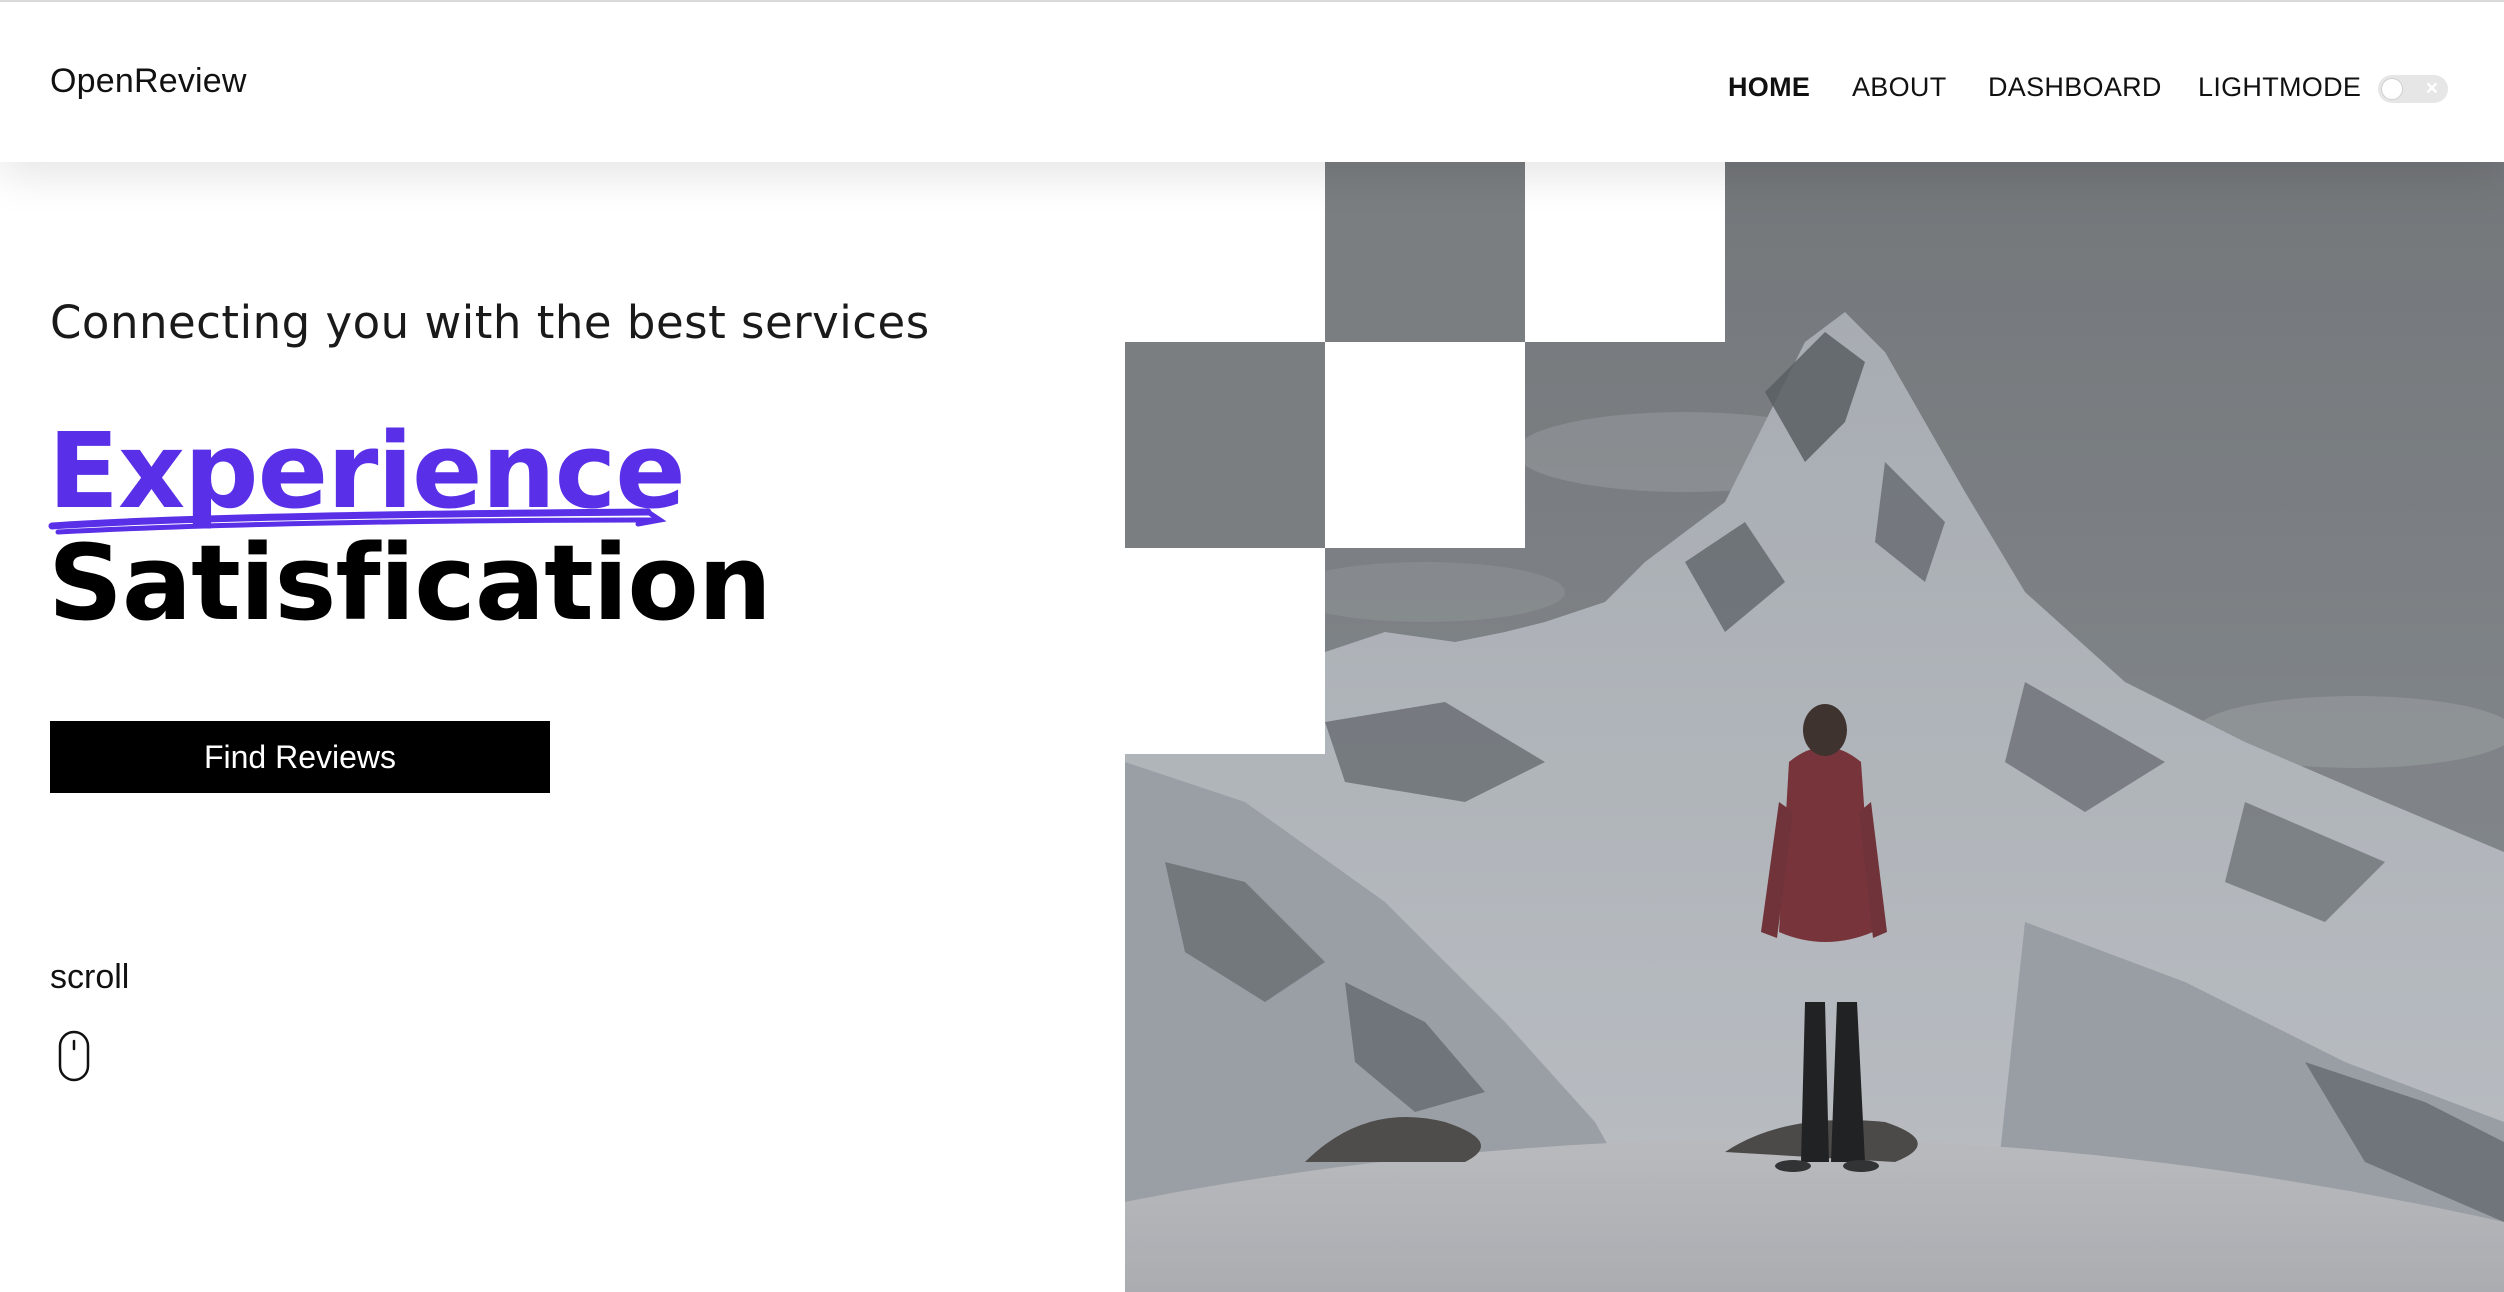 The height and width of the screenshot is (1292, 2504). Describe the element at coordinates (1899, 87) in the screenshot. I see `nav-about-link: ABOUT` at that location.